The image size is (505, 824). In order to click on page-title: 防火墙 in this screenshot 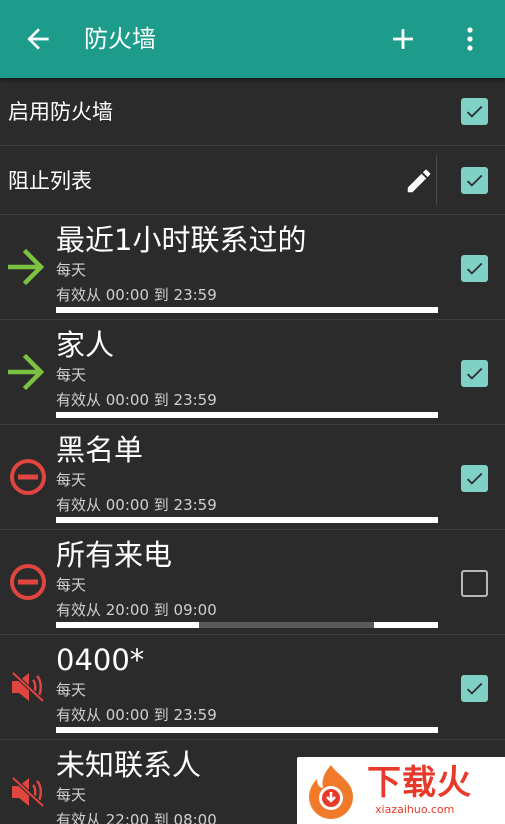, I will do `click(120, 39)`.